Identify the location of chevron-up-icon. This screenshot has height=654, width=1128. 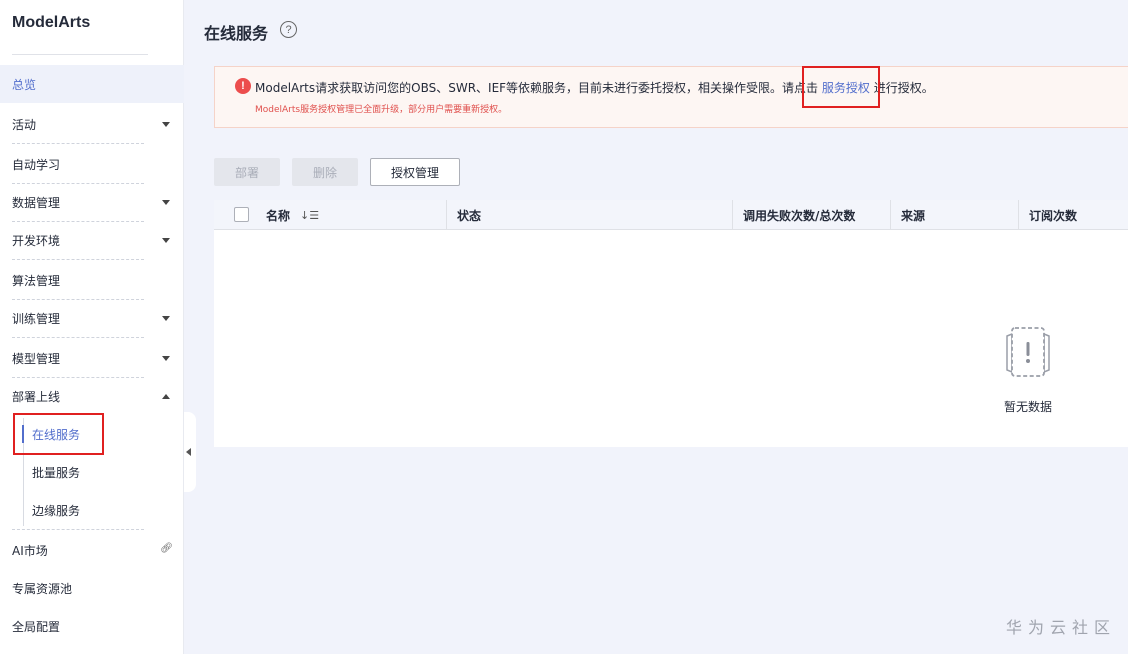
(166, 396).